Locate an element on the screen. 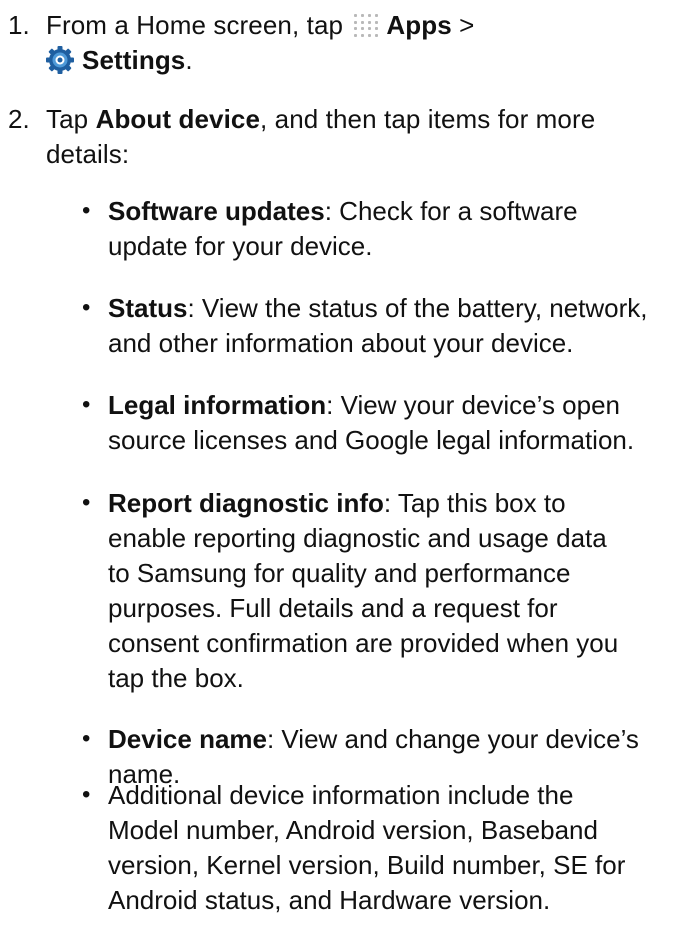 Image resolution: width=681 pixels, height=926 pixels. apps-label: Apps is located at coordinates (419, 25).